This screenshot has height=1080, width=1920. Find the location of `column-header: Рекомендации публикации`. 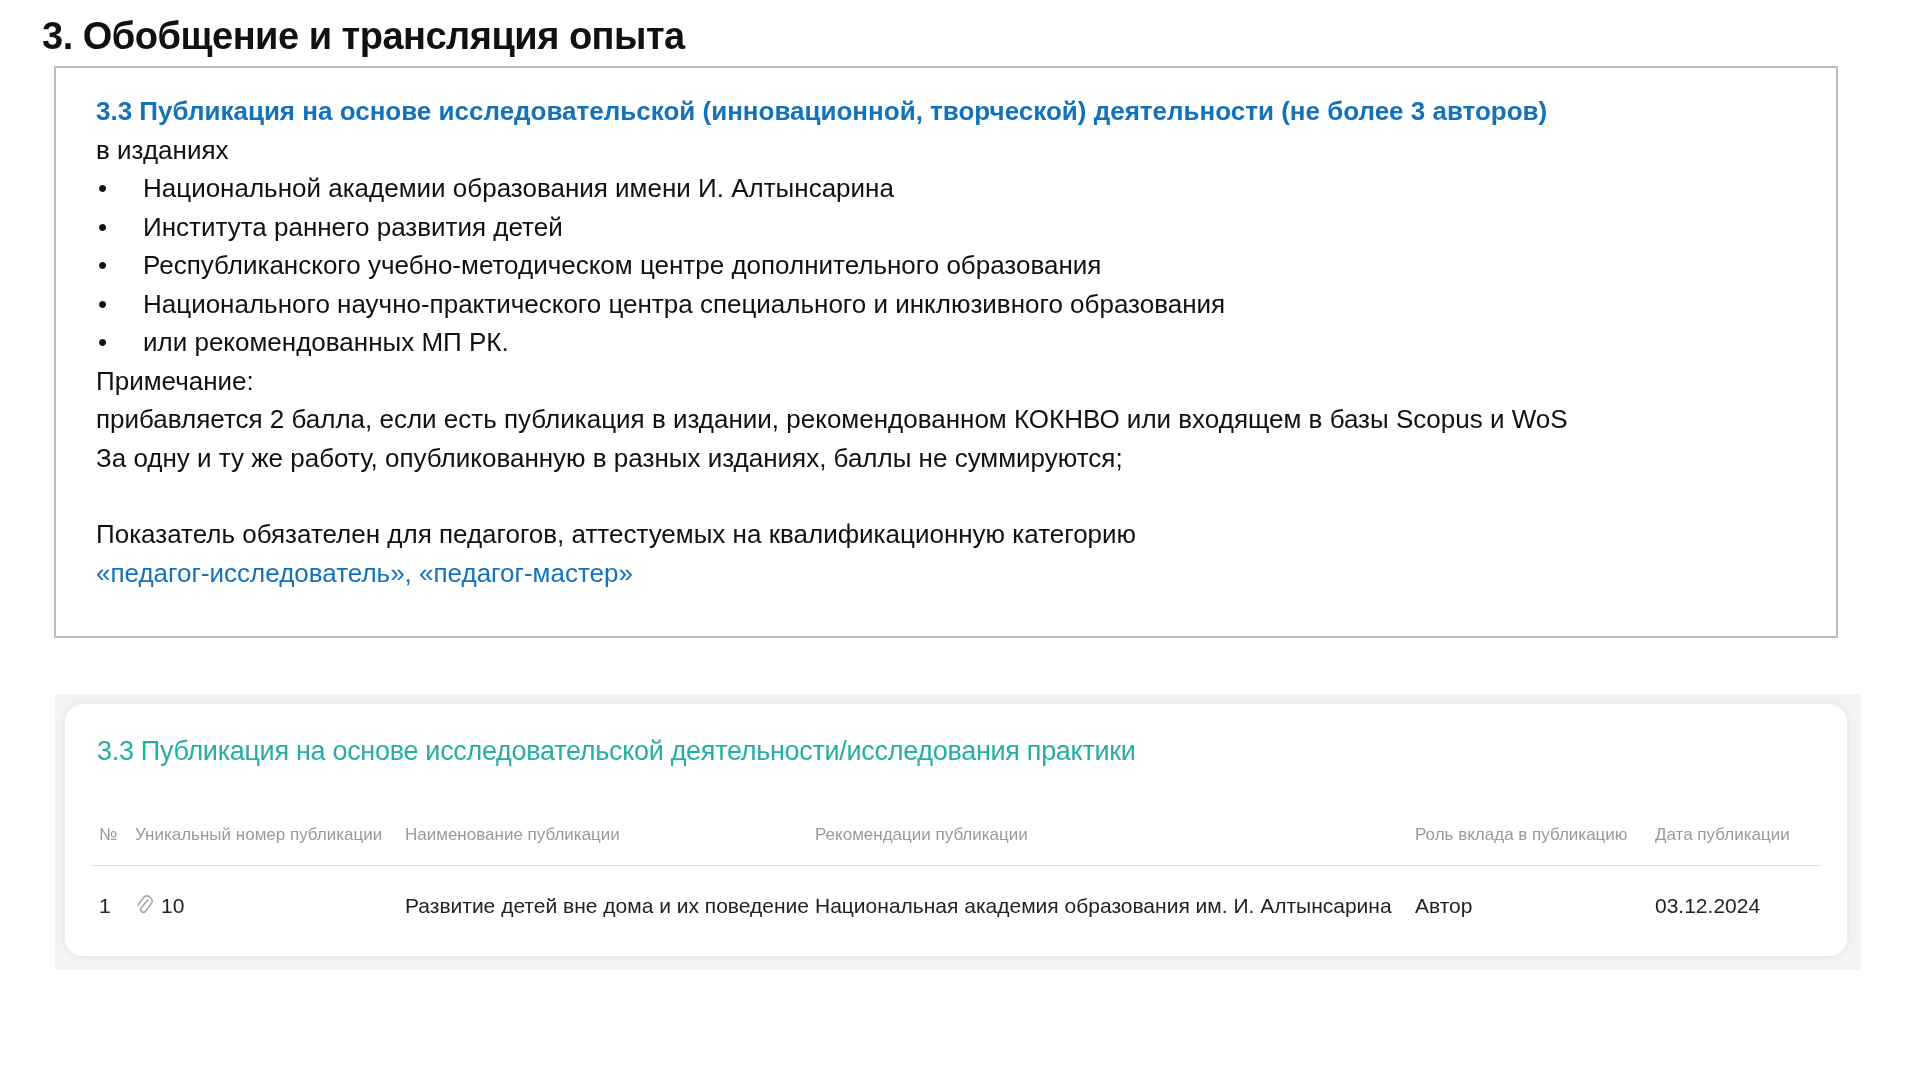

column-header: Рекомендации публикации is located at coordinates (1107, 835).